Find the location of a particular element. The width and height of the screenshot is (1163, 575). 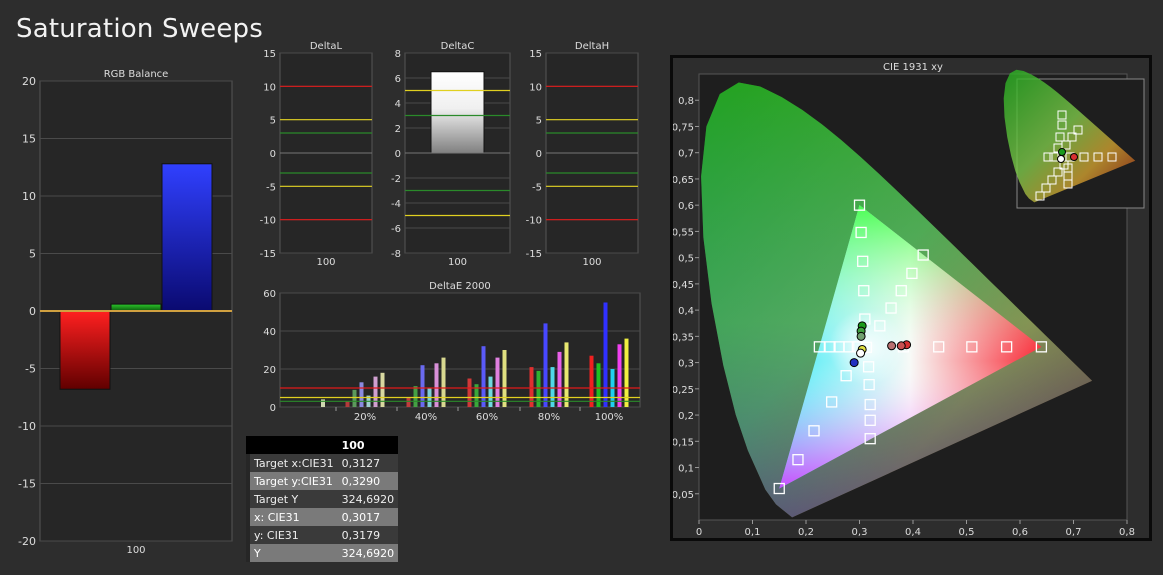

y-tick-label: 60 is located at coordinates (269, 294).